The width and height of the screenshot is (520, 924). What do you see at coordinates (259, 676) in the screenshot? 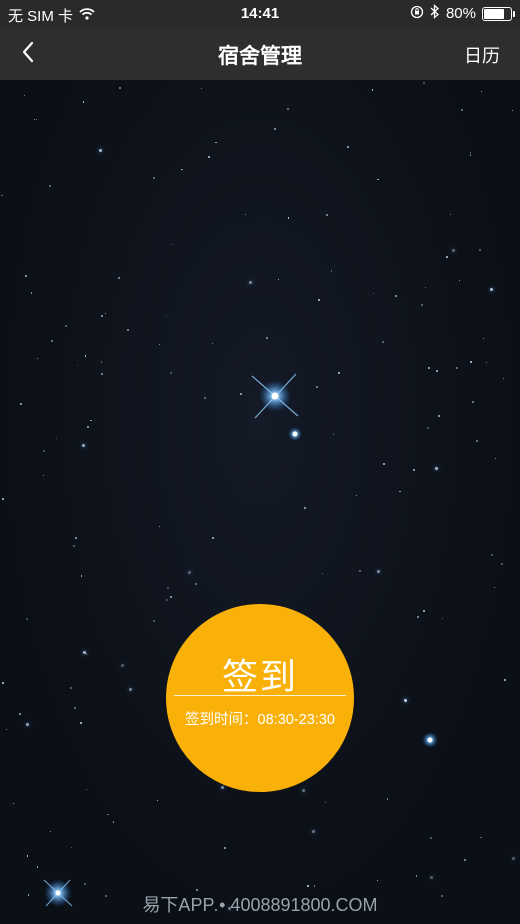
I see `checkin-label: 签到` at bounding box center [259, 676].